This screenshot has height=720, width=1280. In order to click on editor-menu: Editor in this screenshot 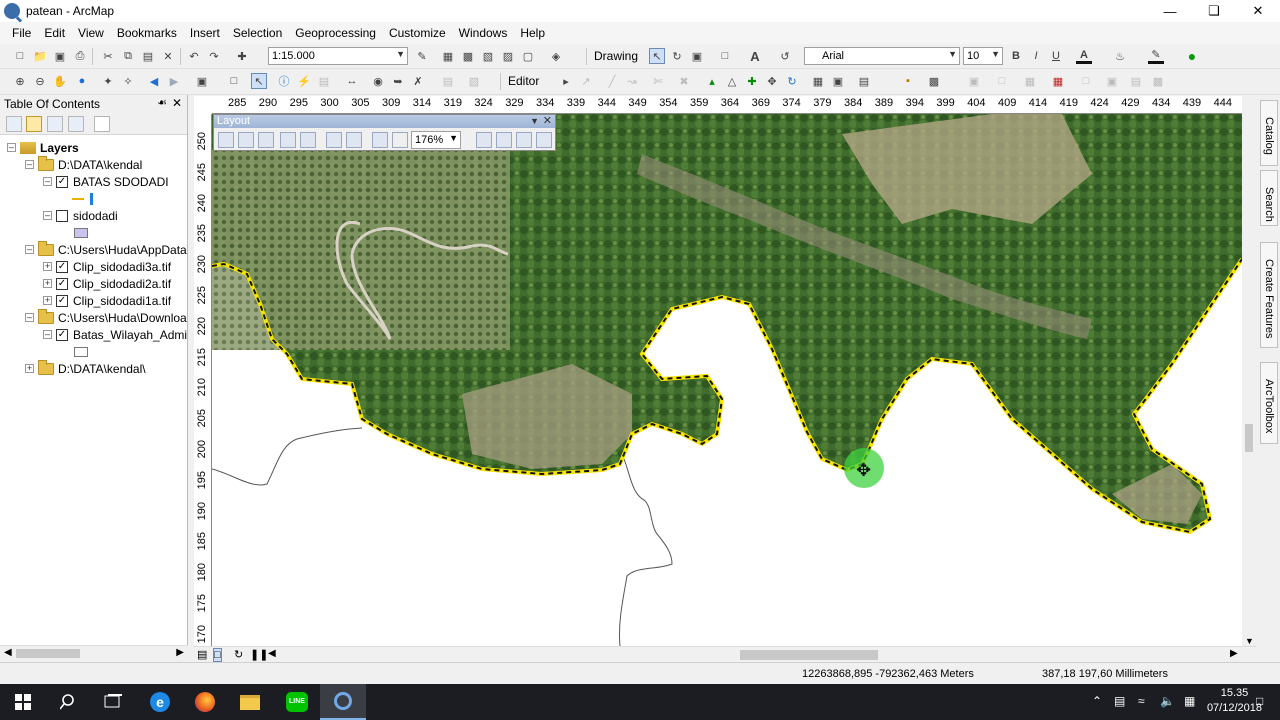, I will do `click(523, 81)`.